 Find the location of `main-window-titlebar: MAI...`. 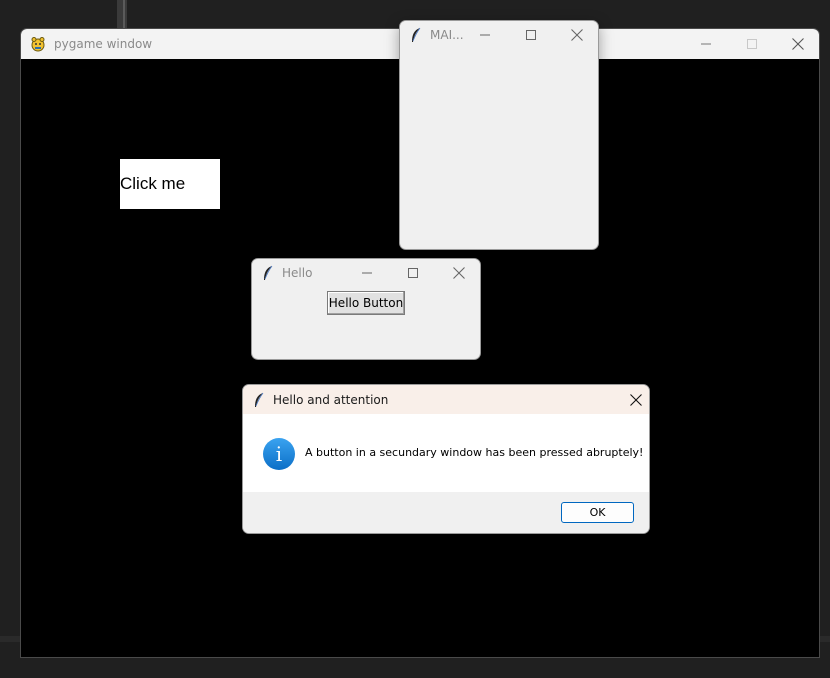

main-window-titlebar: MAI... is located at coordinates (499, 35).